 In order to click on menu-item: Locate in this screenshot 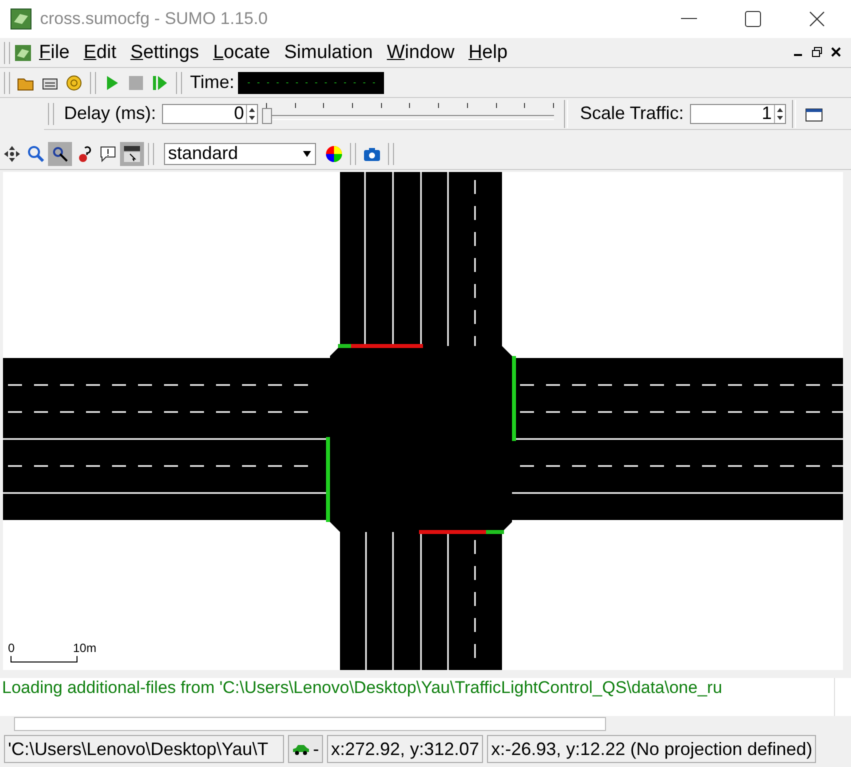, I will do `click(242, 53)`.